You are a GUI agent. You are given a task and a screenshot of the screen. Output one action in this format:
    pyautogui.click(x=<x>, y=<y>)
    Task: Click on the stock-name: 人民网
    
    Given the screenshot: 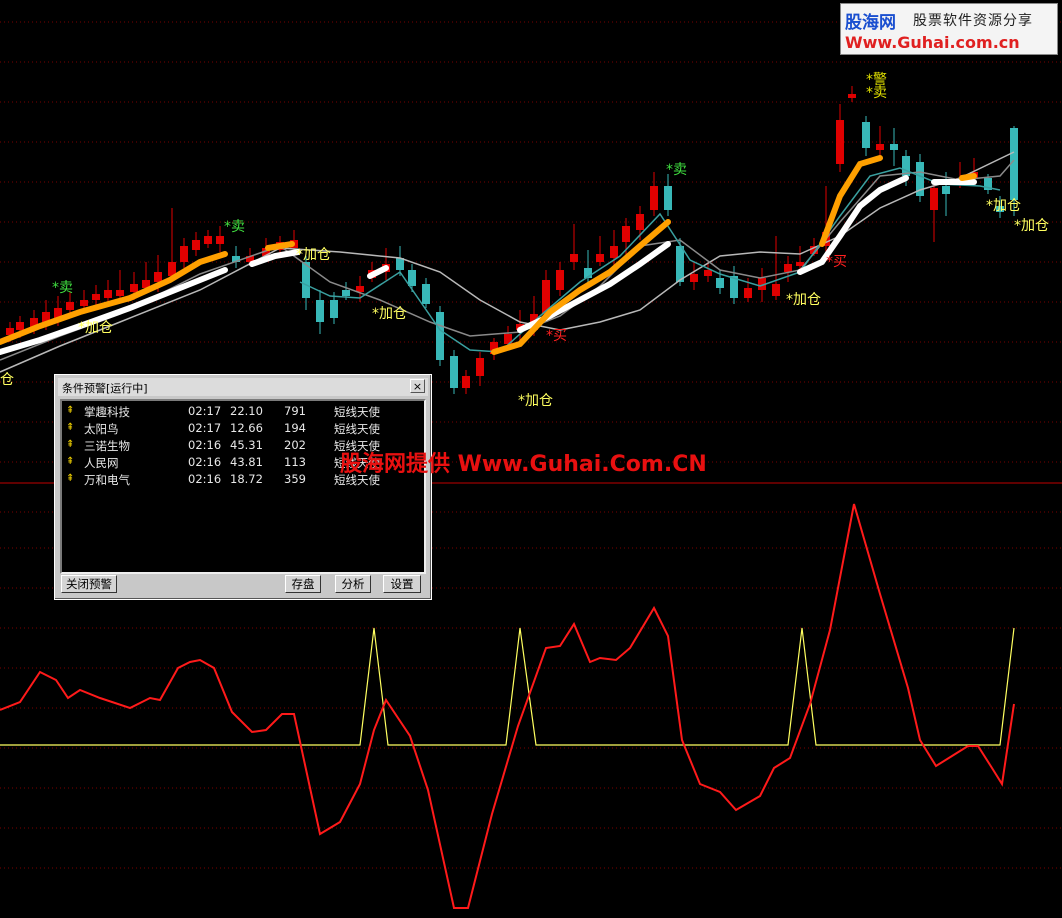 What is the action you would take?
    pyautogui.click(x=101, y=463)
    